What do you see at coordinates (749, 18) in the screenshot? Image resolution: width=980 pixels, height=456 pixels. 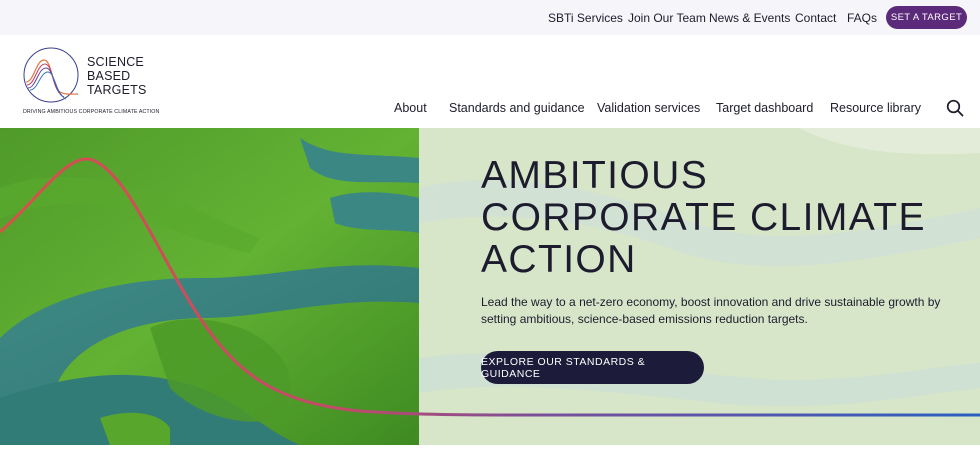 I see `link-news-events: News & Events` at bounding box center [749, 18].